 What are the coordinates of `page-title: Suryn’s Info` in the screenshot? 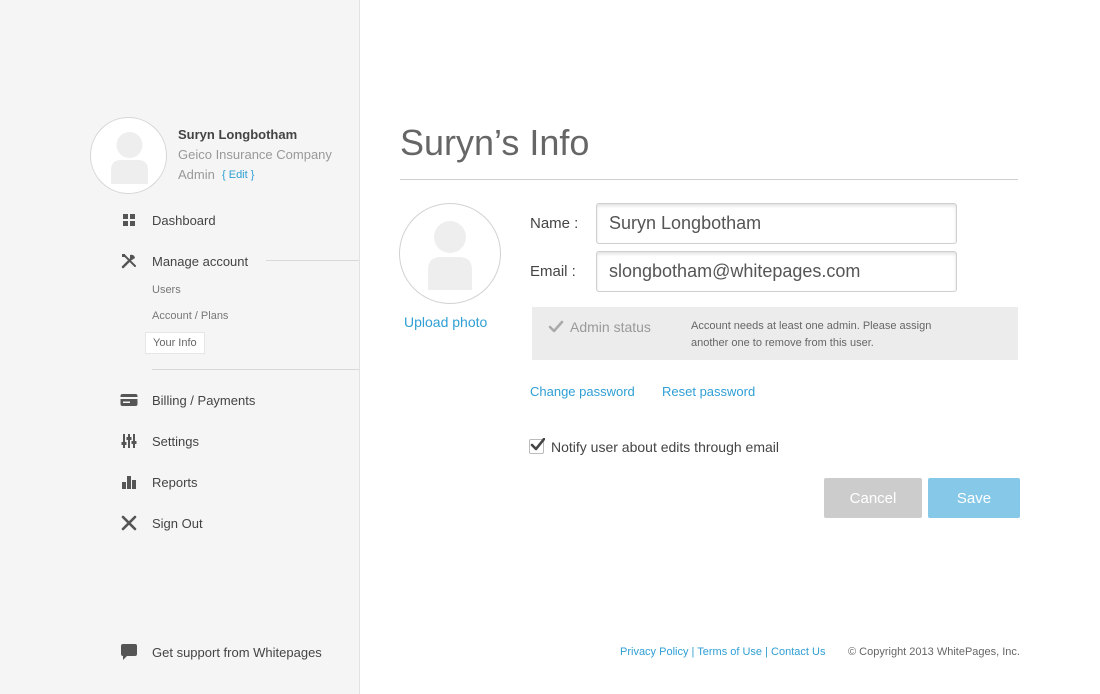 It's located at (495, 142).